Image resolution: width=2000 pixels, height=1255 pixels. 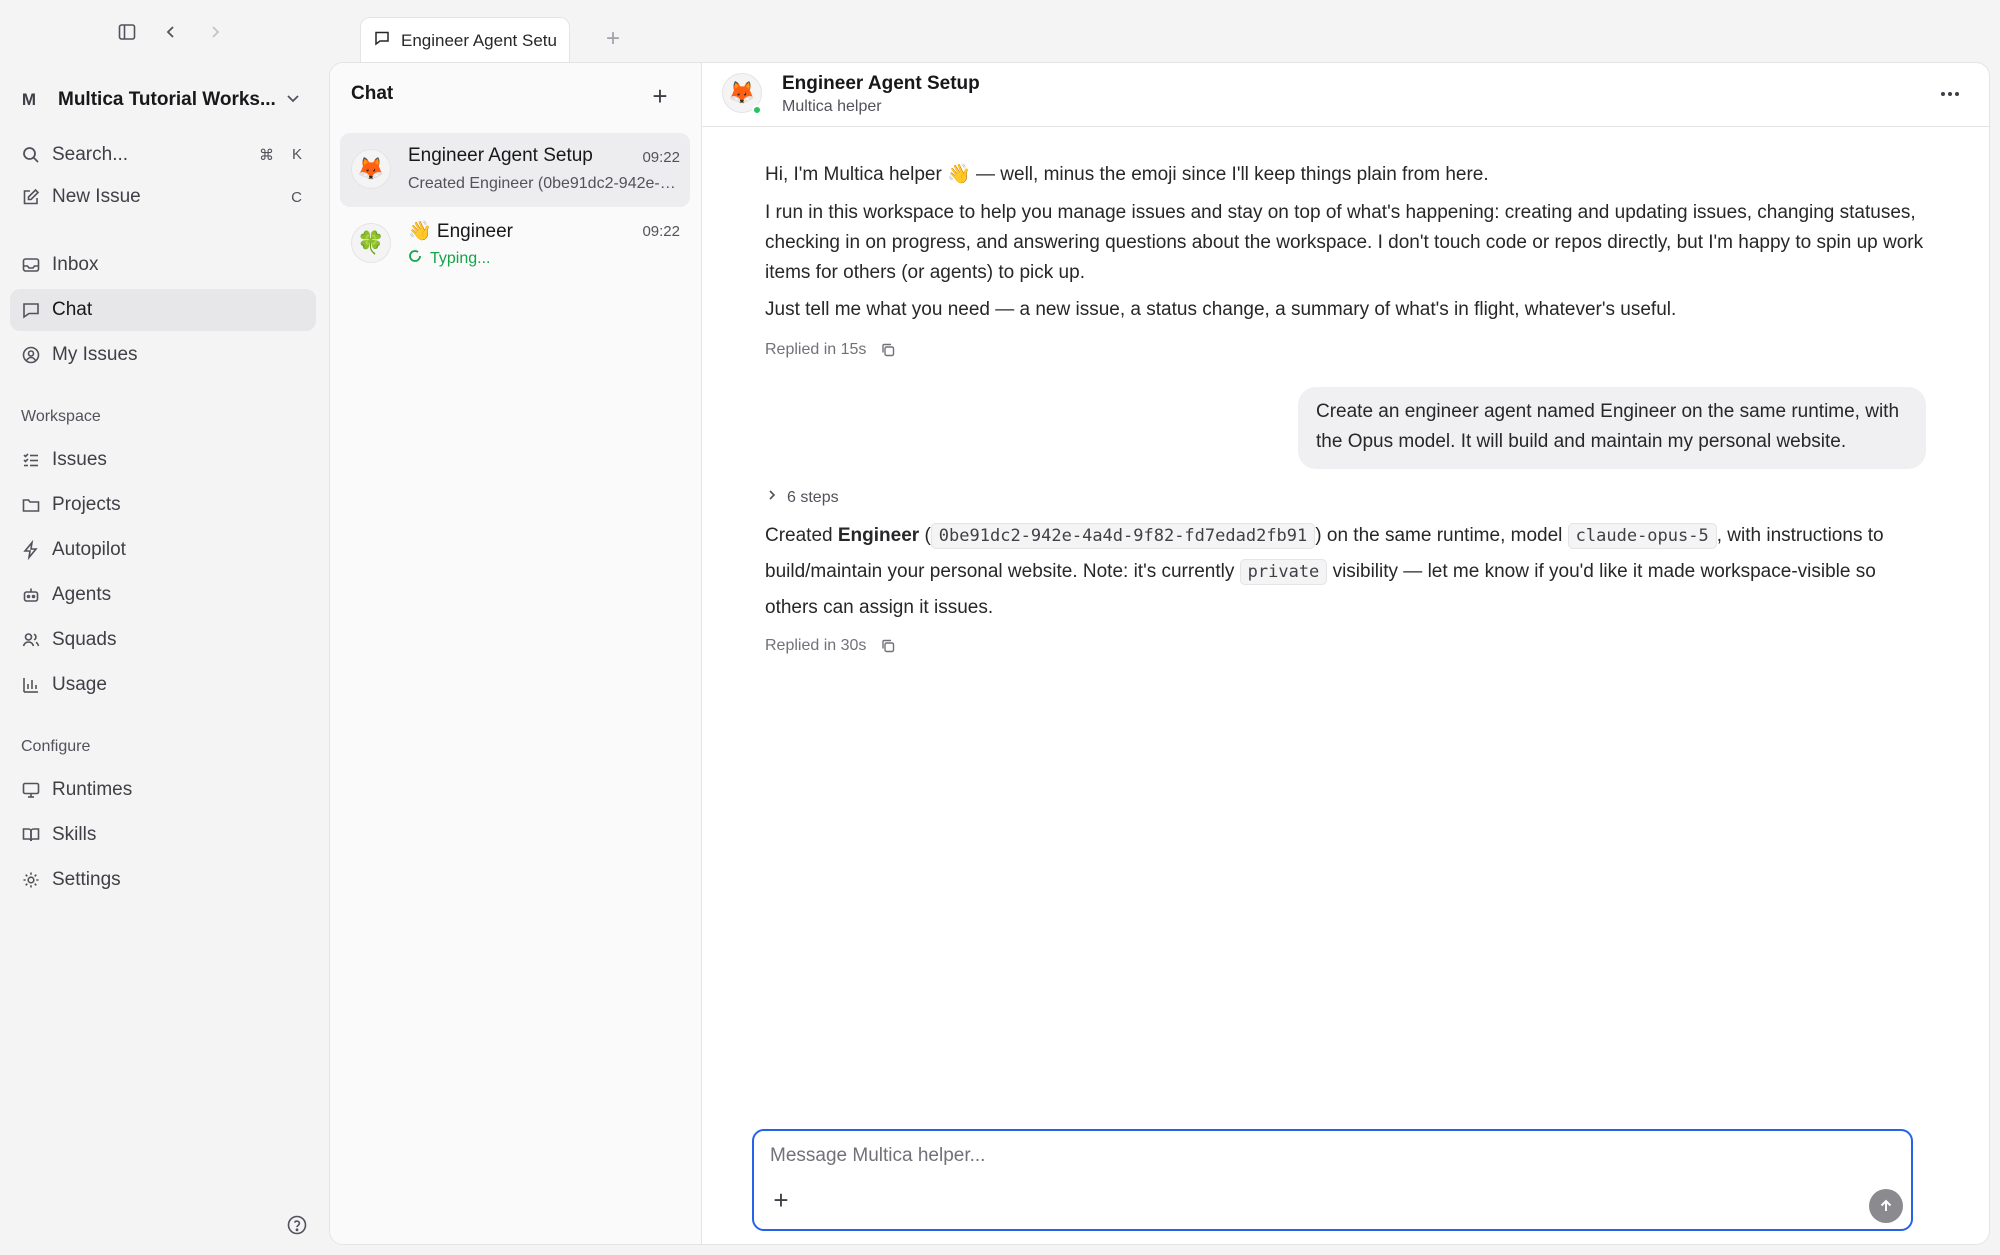 What do you see at coordinates (31, 197) in the screenshot?
I see `edit-icon` at bounding box center [31, 197].